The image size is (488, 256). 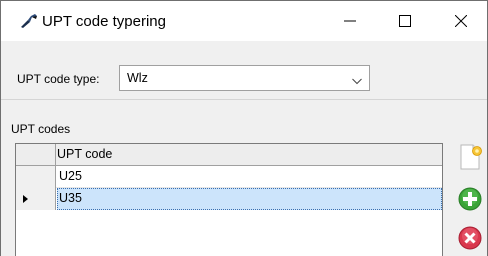 I want to click on new-button, so click(x=470, y=157).